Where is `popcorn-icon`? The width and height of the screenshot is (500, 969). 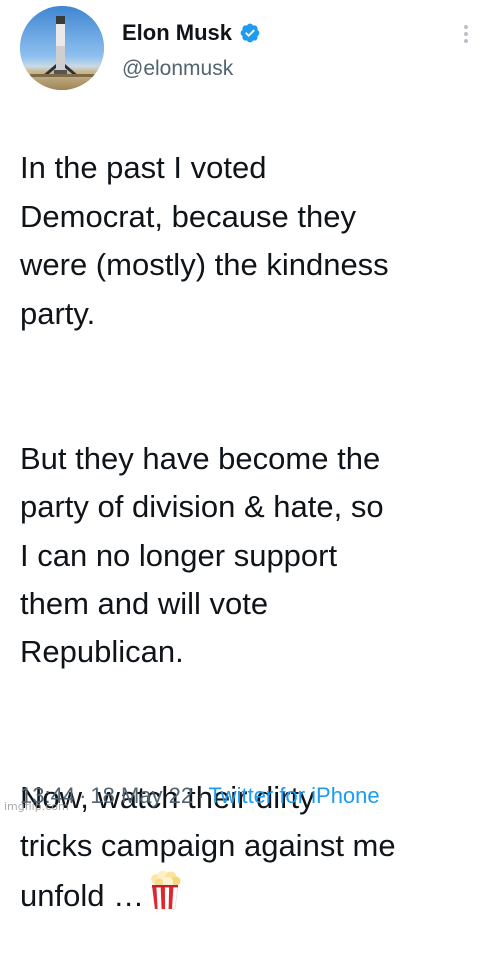
popcorn-icon is located at coordinates (165, 890).